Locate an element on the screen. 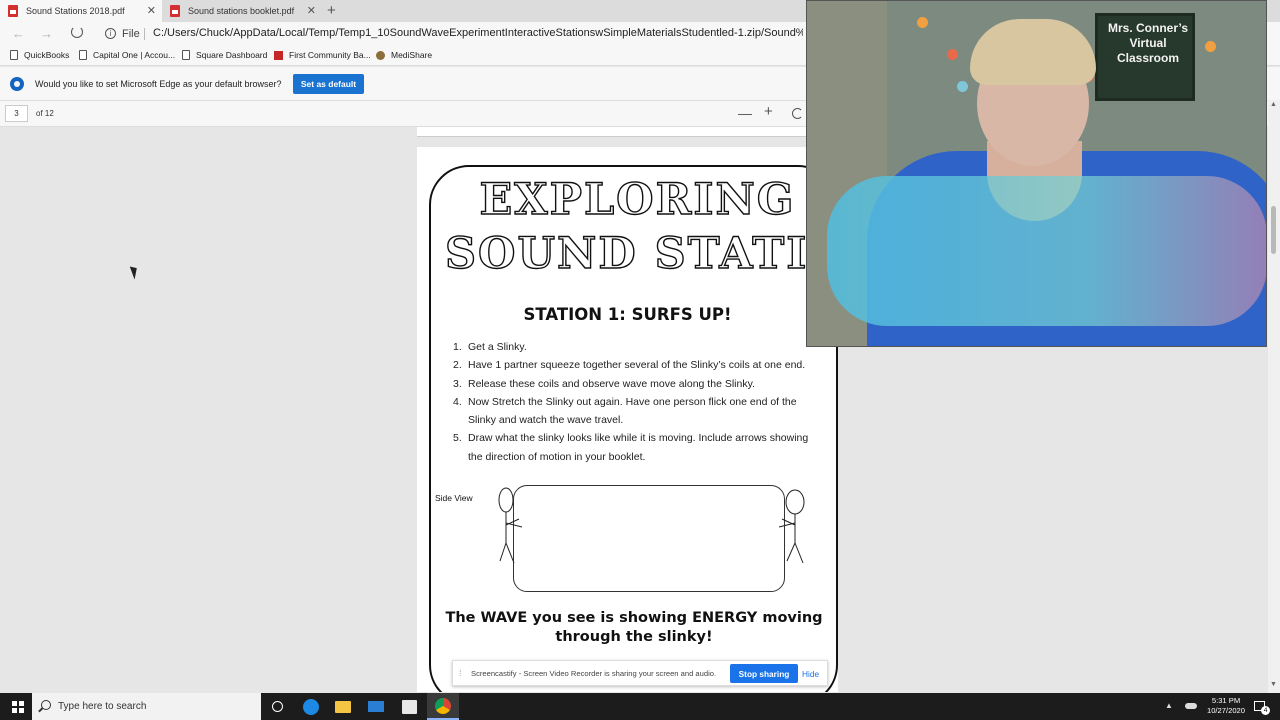 This screenshot has height=720, width=1280. stop-sharing-button: Stop sharing is located at coordinates (764, 673).